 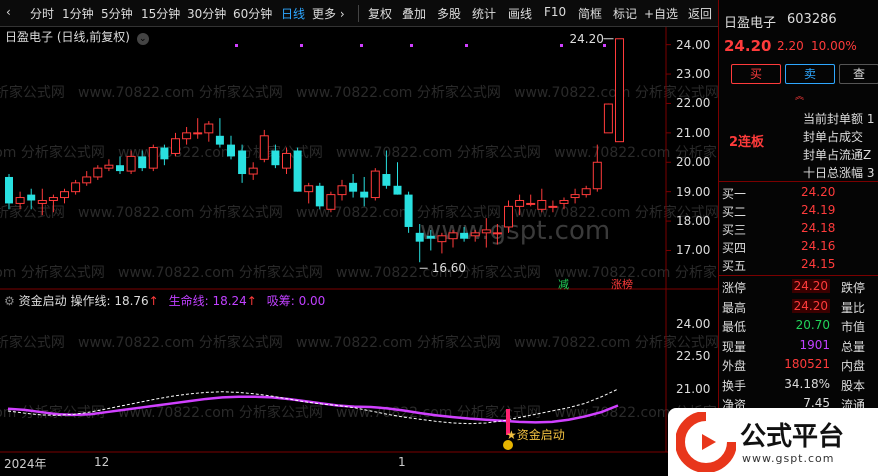 I want to click on price-axis-label: 17.00, so click(x=693, y=250).